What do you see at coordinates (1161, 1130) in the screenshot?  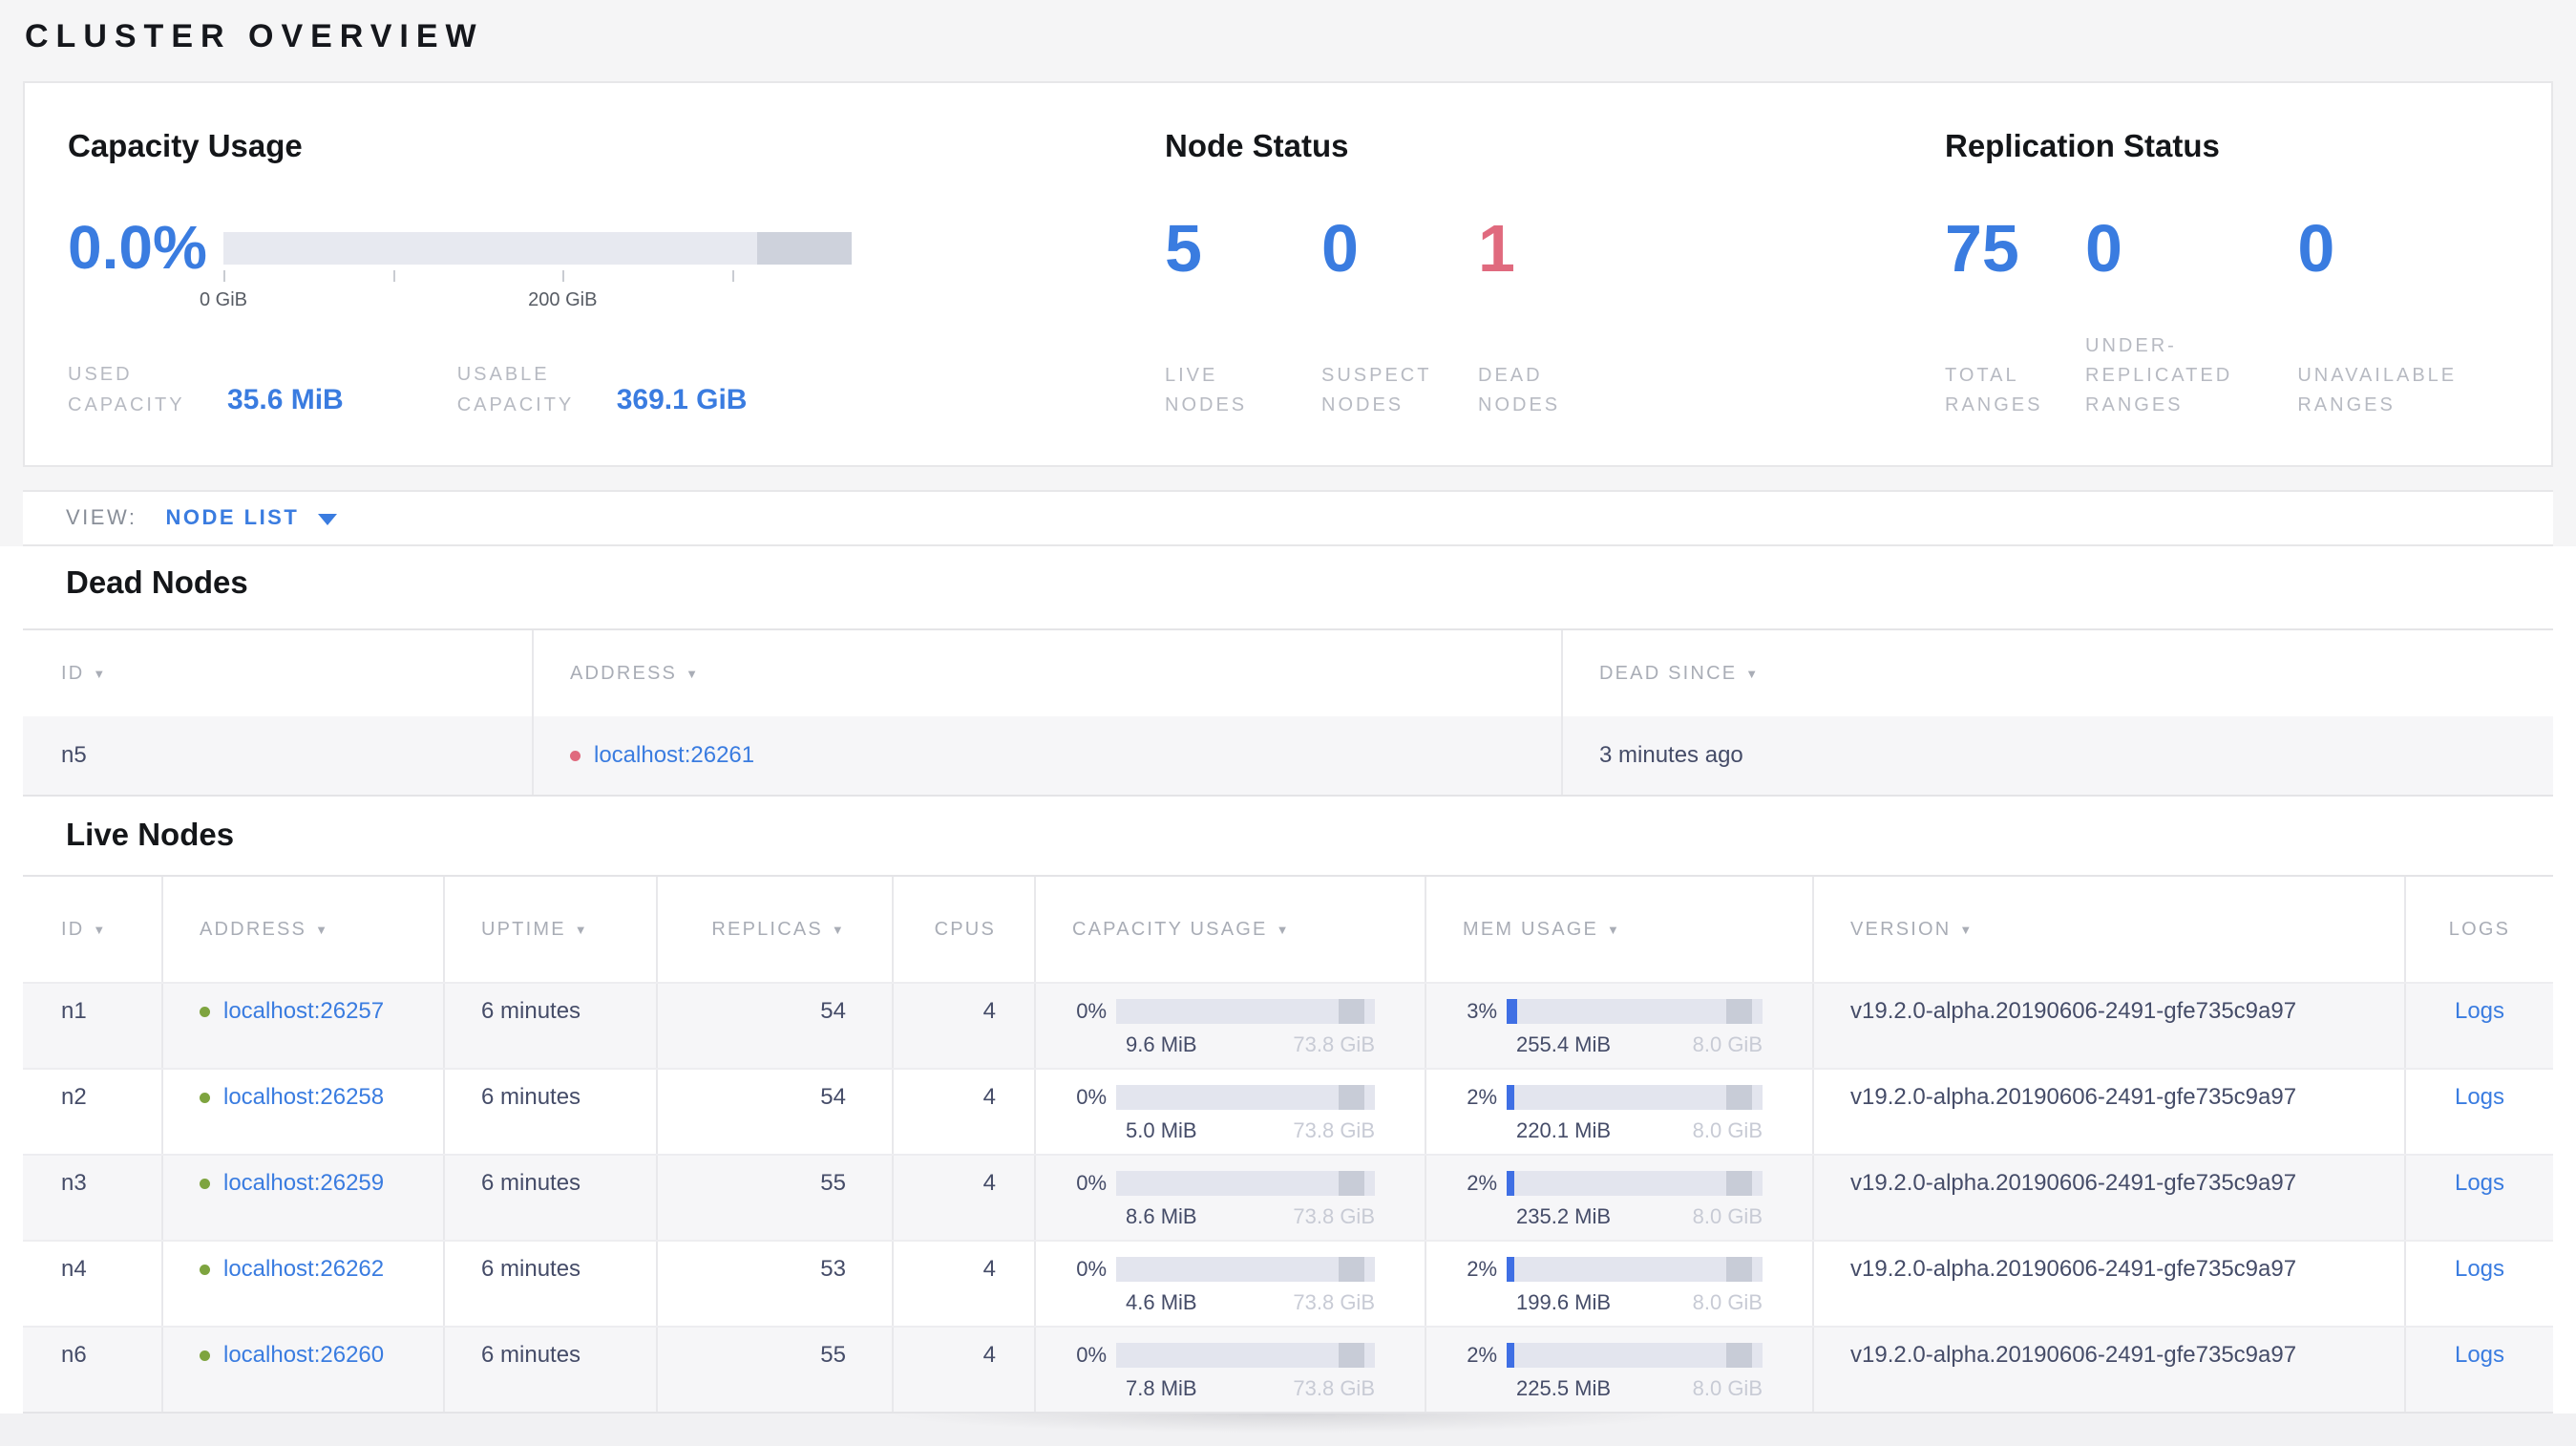 I see `capacity-used-value: 5.0 MiB` at bounding box center [1161, 1130].